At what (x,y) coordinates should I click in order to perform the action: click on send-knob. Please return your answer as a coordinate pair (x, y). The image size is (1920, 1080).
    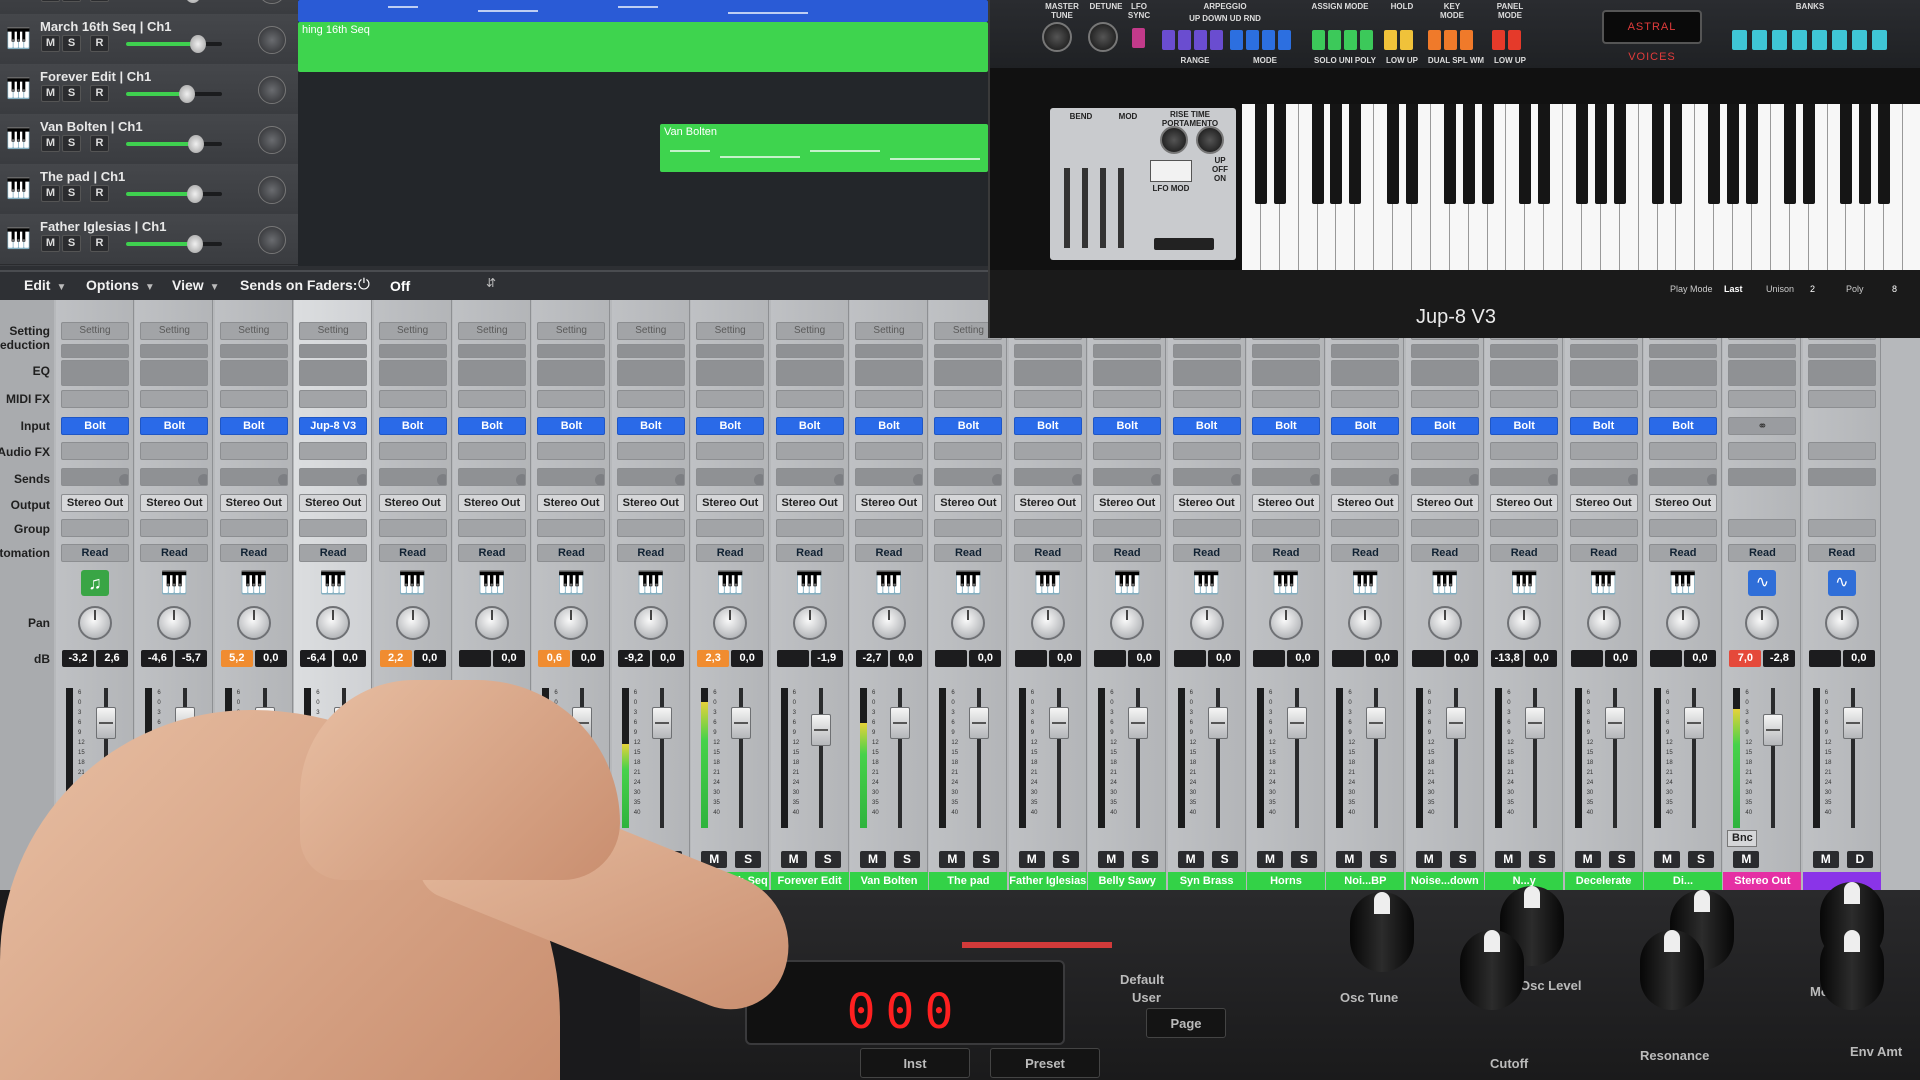
    Looking at the image, I should click on (1156, 479).